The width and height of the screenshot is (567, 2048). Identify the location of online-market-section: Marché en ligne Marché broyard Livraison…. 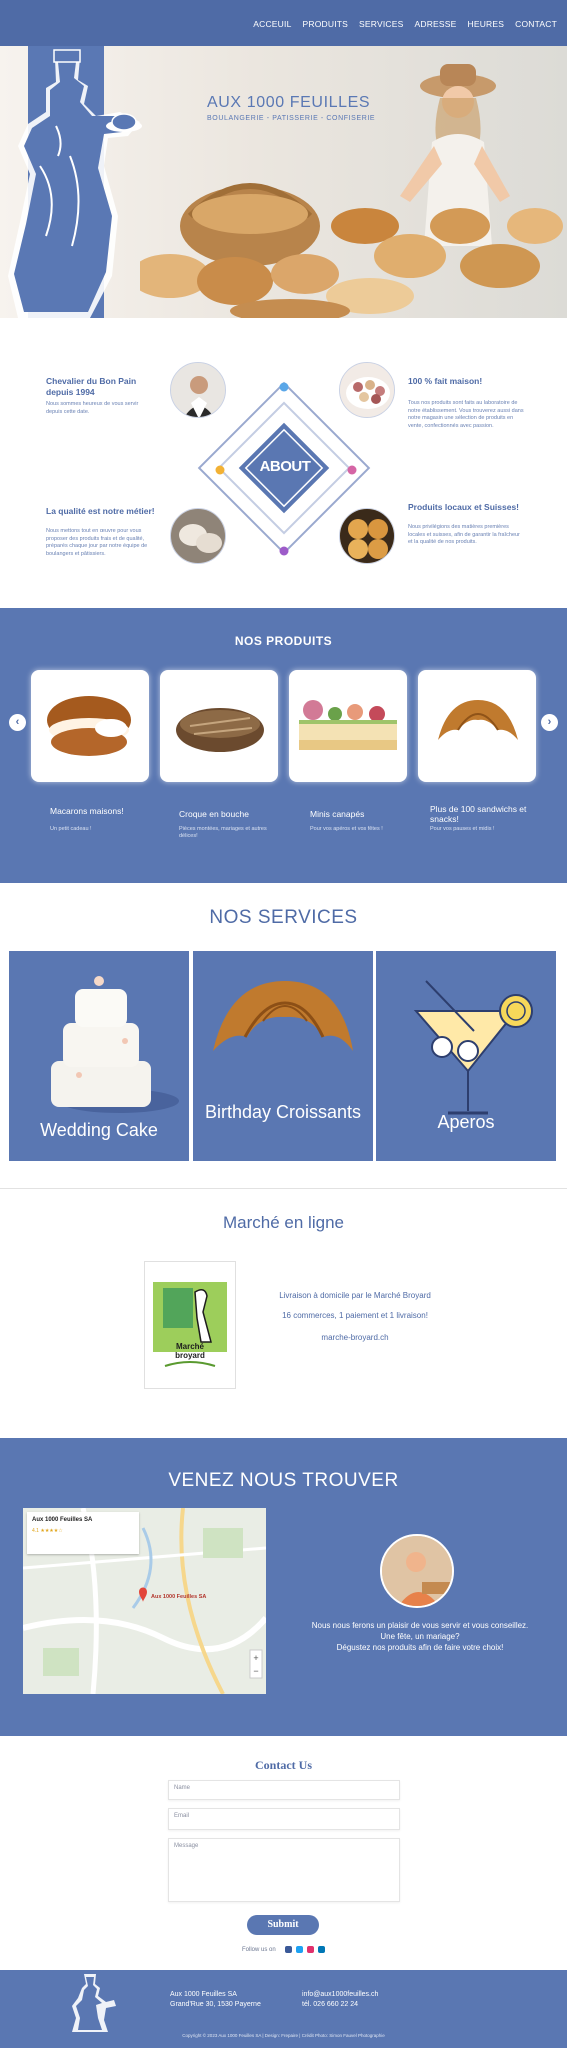
(283, 1301).